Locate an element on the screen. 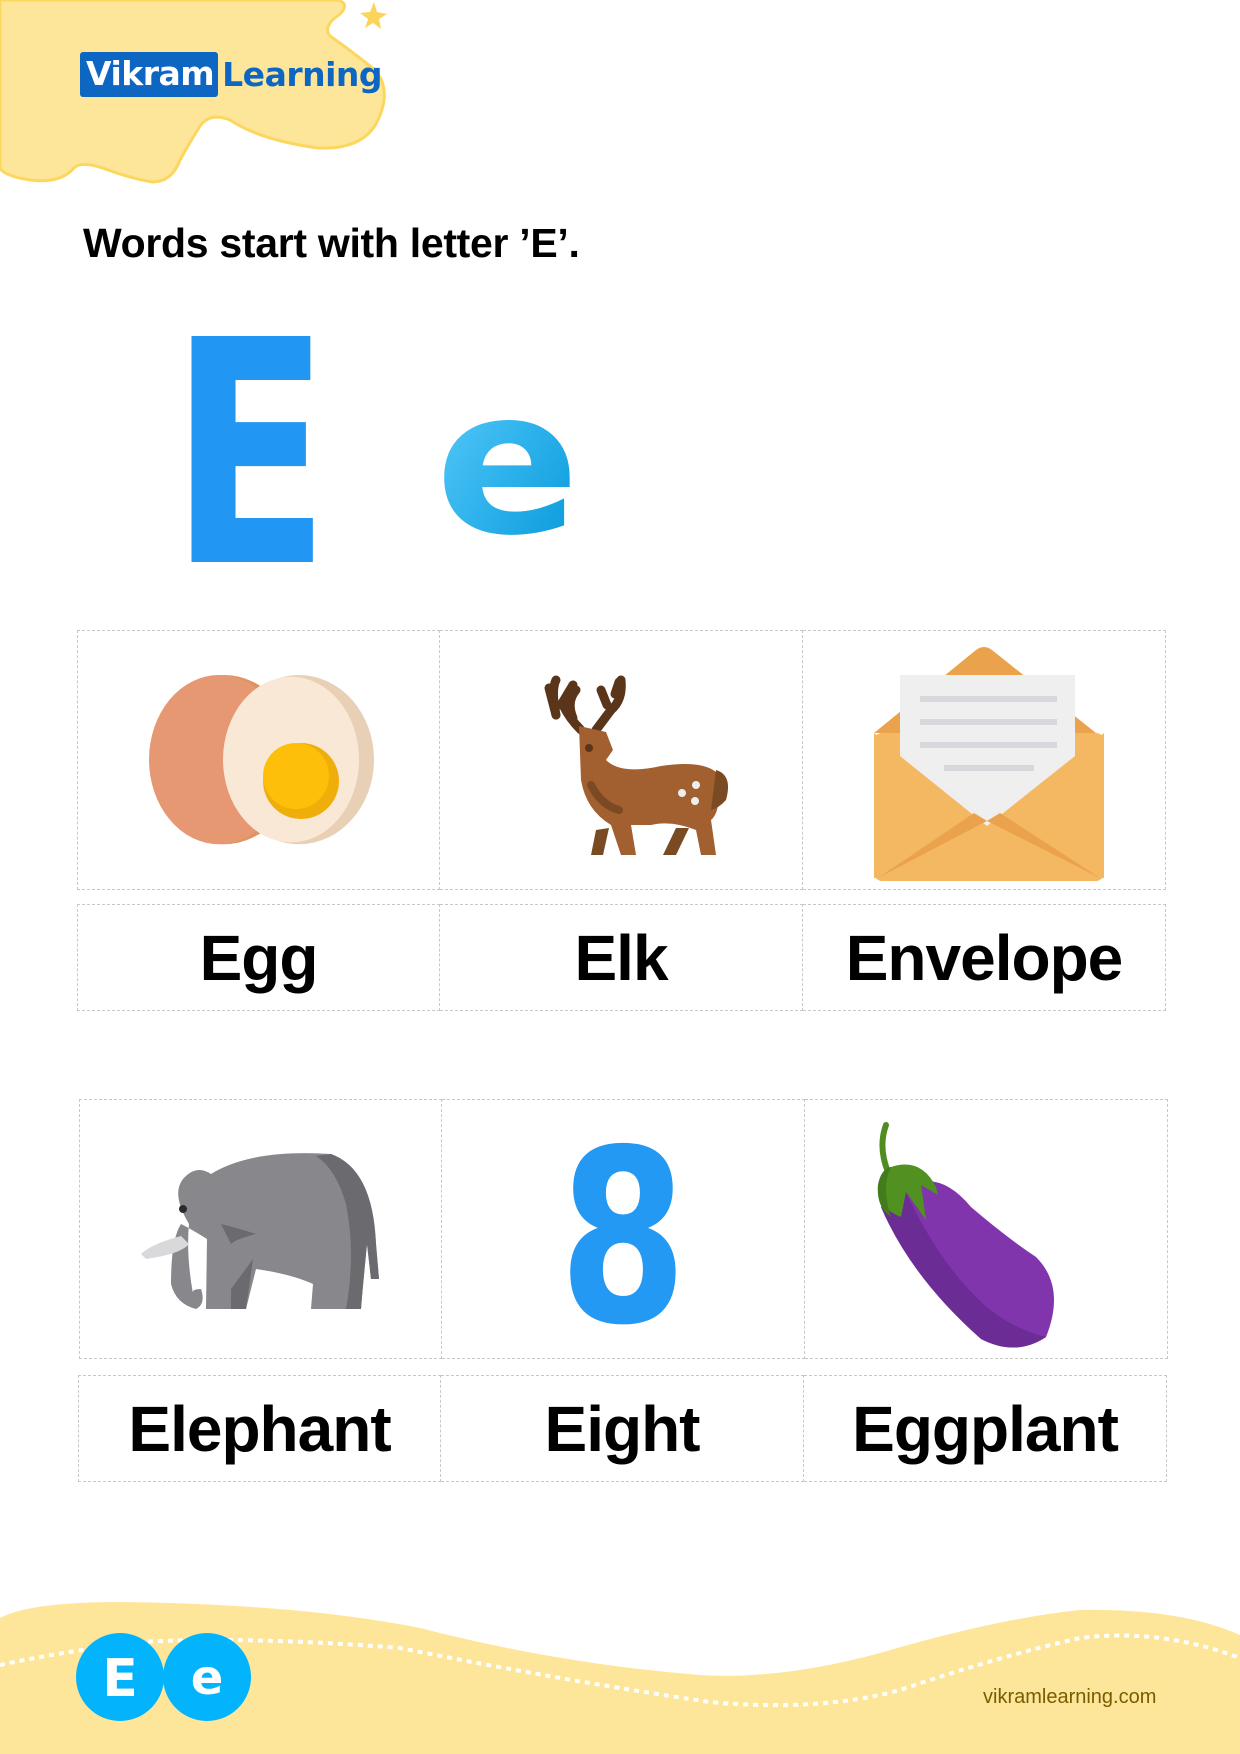 The height and width of the screenshot is (1754, 1240). badge-lowercase-letter: e is located at coordinates (207, 1678).